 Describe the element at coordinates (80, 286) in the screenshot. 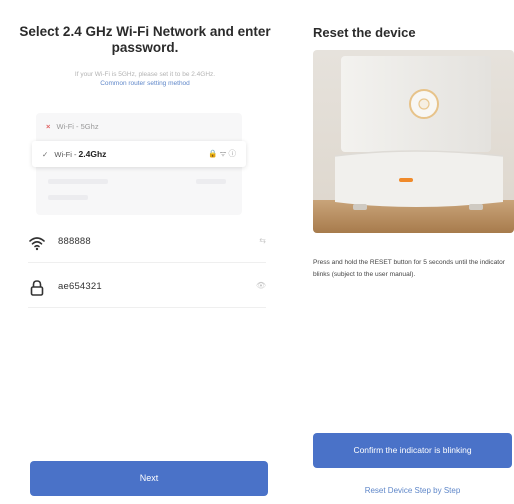

I see `password-value: ae654321` at that location.